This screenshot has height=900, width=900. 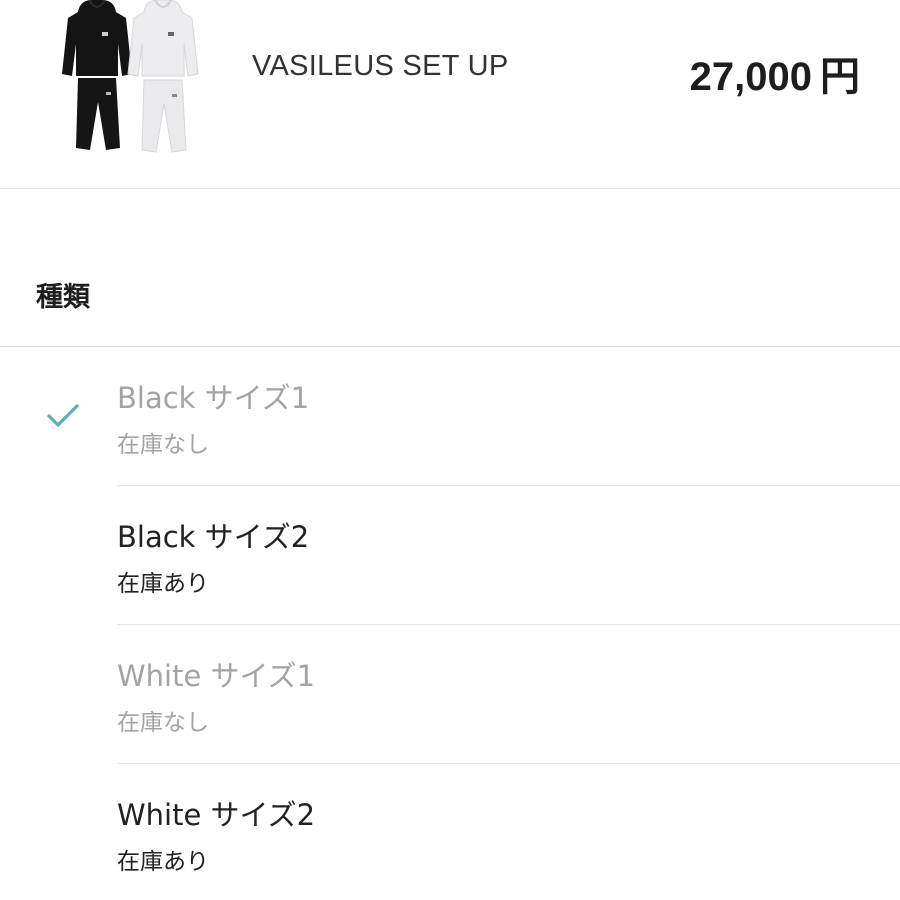 What do you see at coordinates (63, 415) in the screenshot?
I see `checkmark-icon` at bounding box center [63, 415].